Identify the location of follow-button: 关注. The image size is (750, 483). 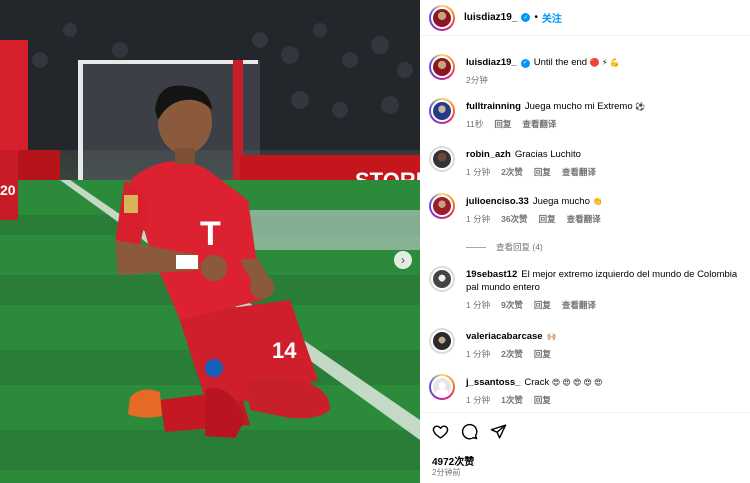
(552, 17).